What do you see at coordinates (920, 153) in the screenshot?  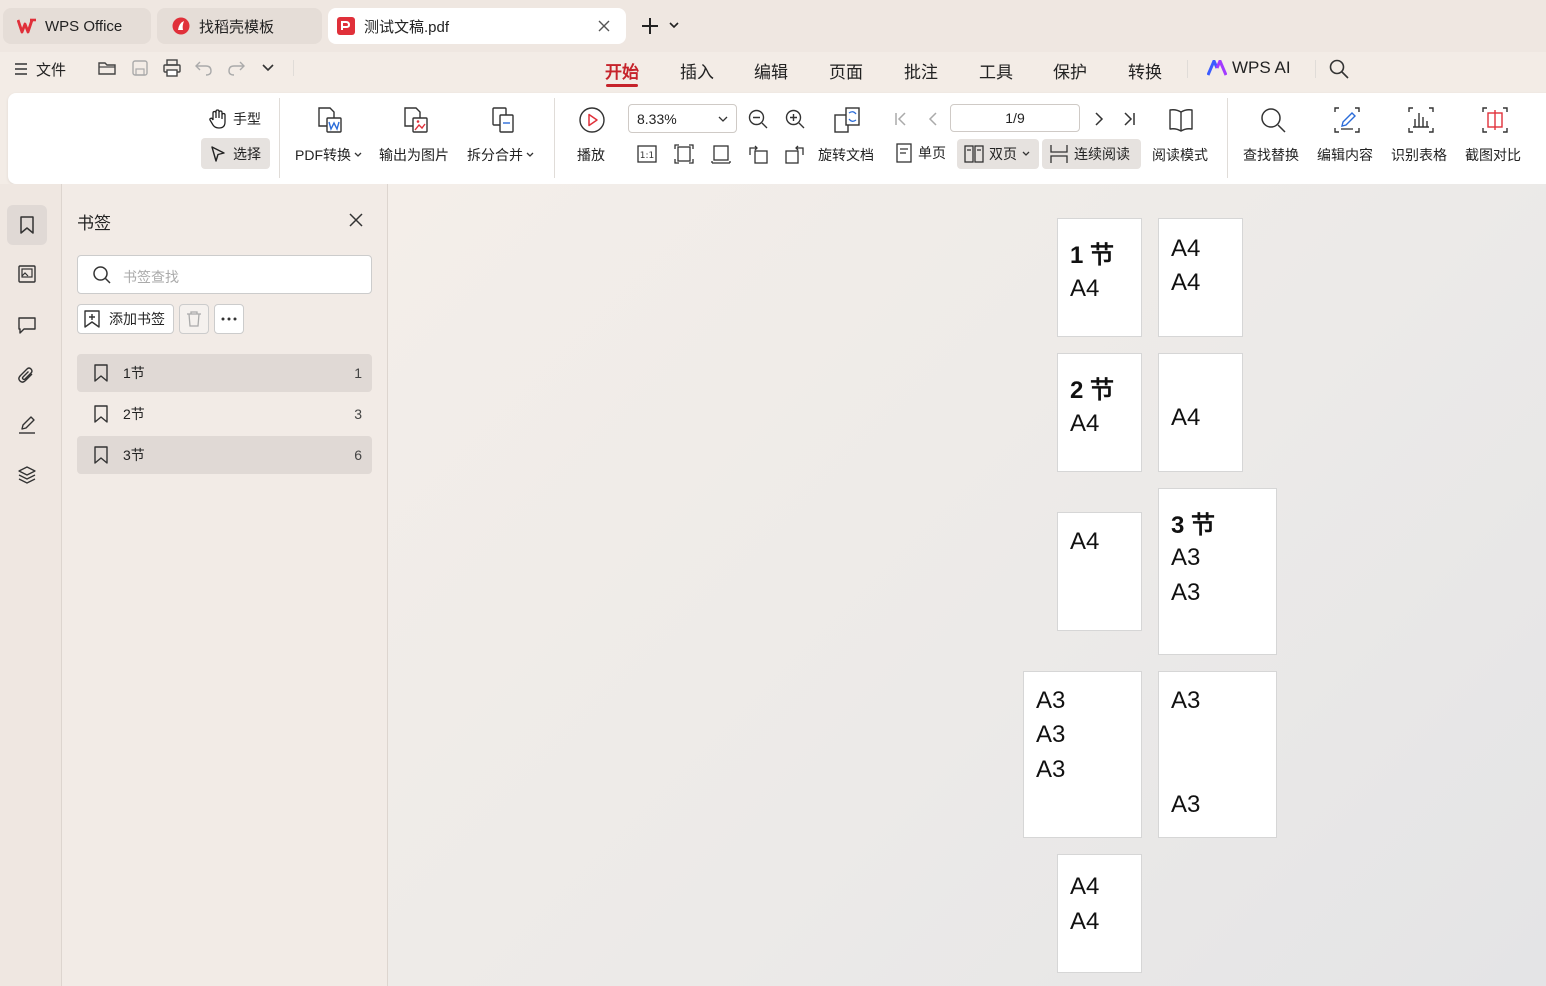 I see `single-page-button: 单页` at bounding box center [920, 153].